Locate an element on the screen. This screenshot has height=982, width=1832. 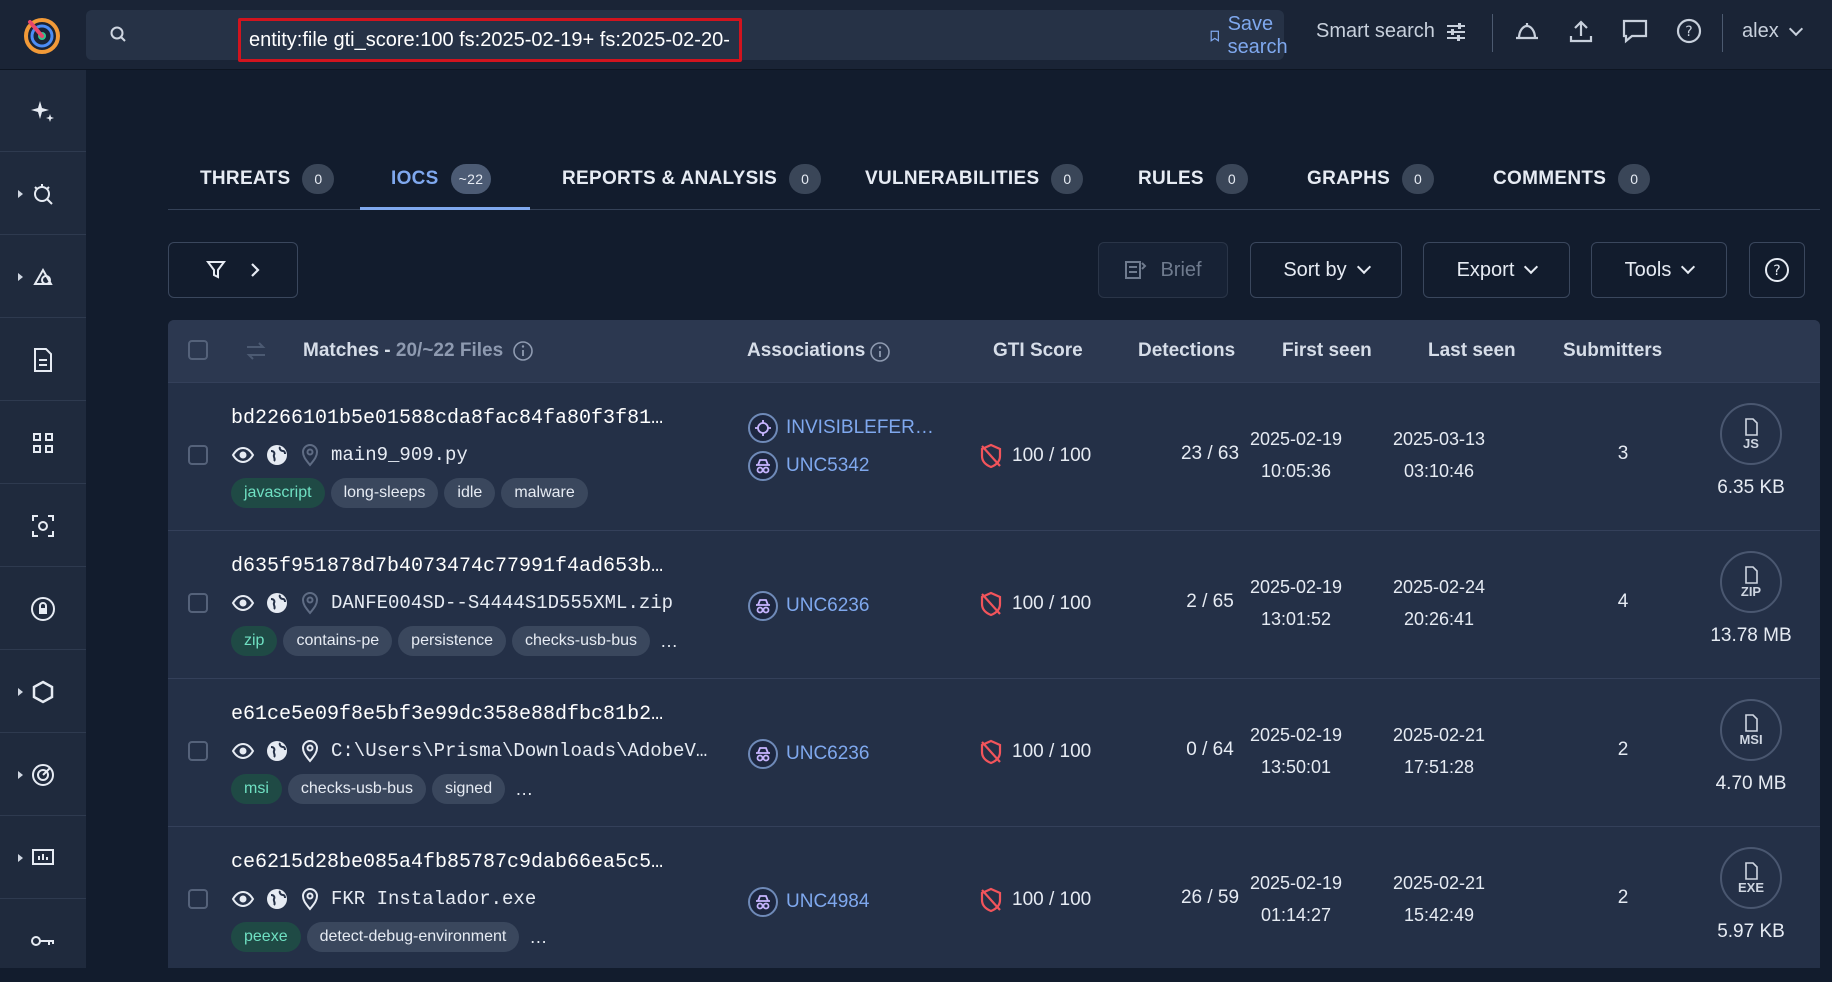
gti-score-header: GTI Score is located at coordinates (1038, 351).